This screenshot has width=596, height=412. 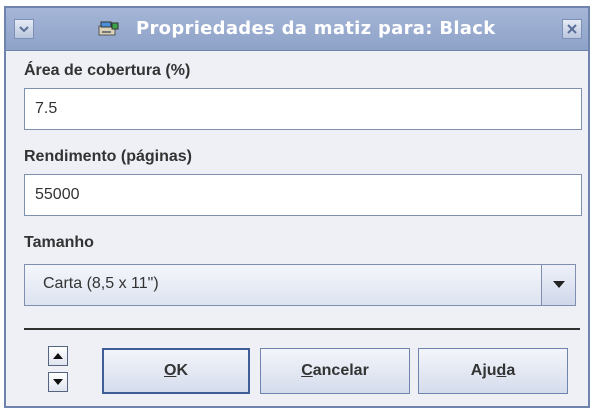 What do you see at coordinates (170, 370) in the screenshot?
I see `ok-mnemonic: O` at bounding box center [170, 370].